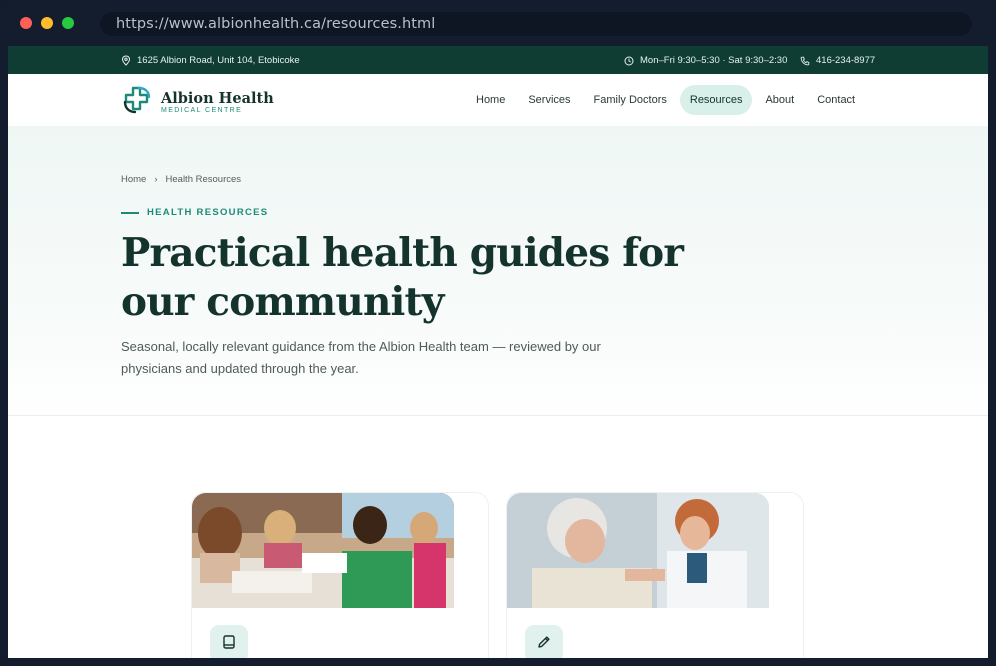  I want to click on logo-wordmark: Albion Health MEDICAL CENTRE, so click(217, 103).